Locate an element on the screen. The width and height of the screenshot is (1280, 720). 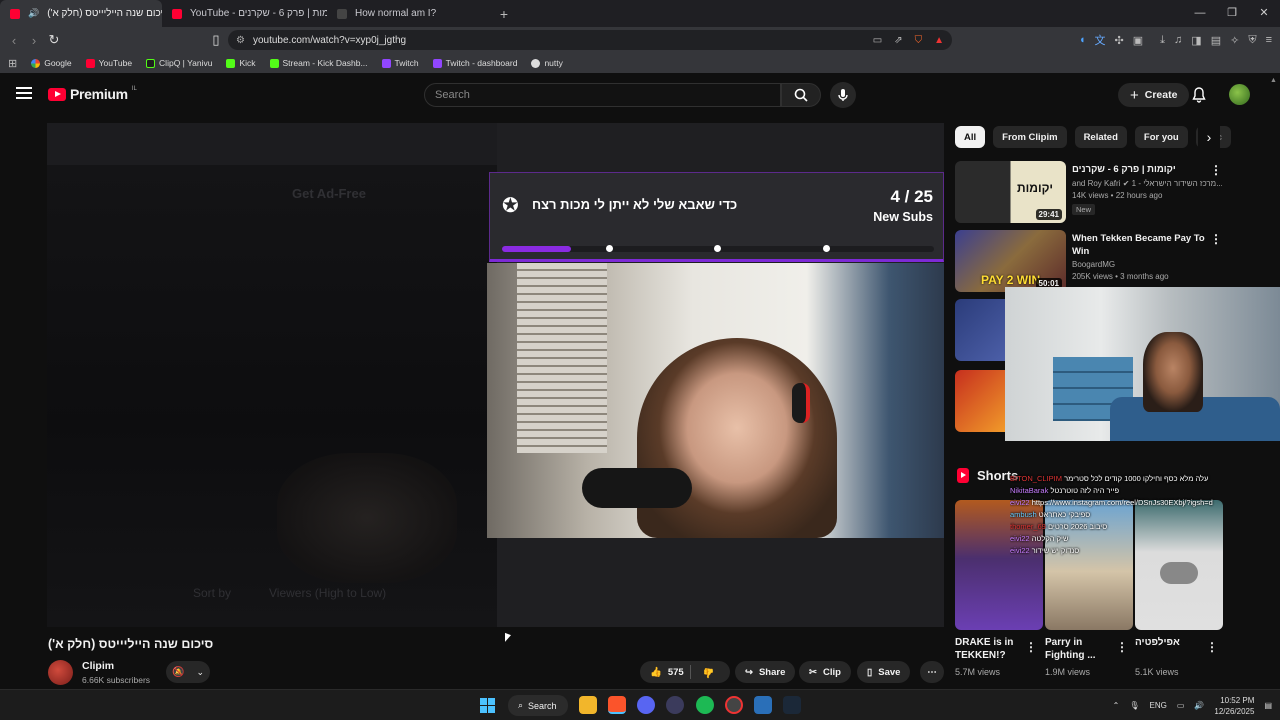
bookmark-kick: Kick is located at coordinates (241, 63).